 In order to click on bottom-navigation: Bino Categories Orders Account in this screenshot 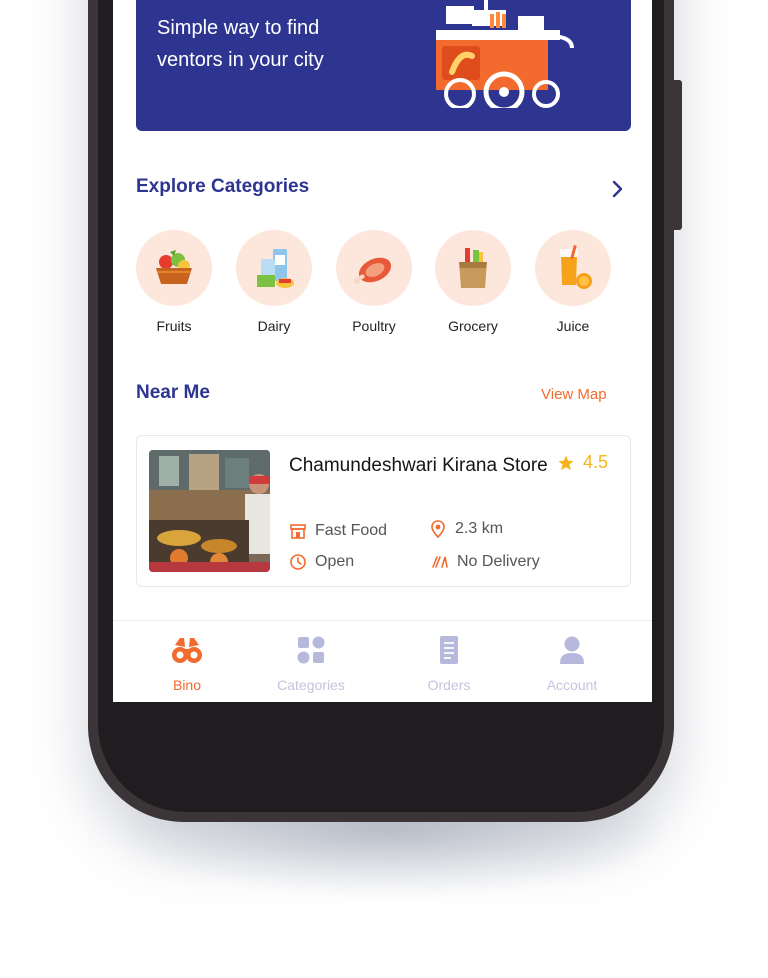, I will do `click(382, 661)`.